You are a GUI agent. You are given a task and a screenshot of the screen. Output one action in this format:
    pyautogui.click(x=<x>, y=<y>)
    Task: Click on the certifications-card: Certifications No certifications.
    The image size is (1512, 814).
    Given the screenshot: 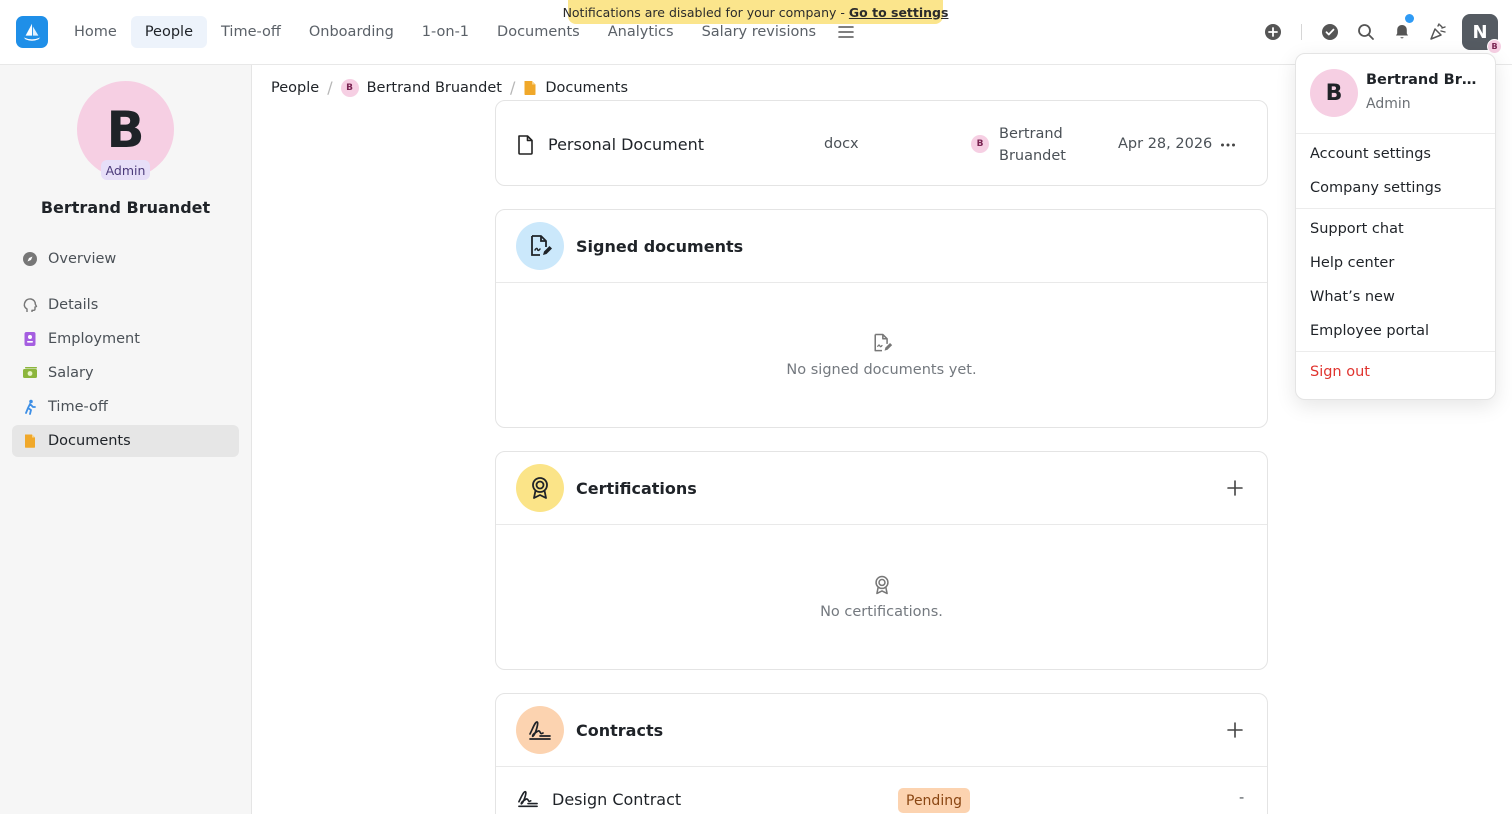 What is the action you would take?
    pyautogui.click(x=881, y=560)
    